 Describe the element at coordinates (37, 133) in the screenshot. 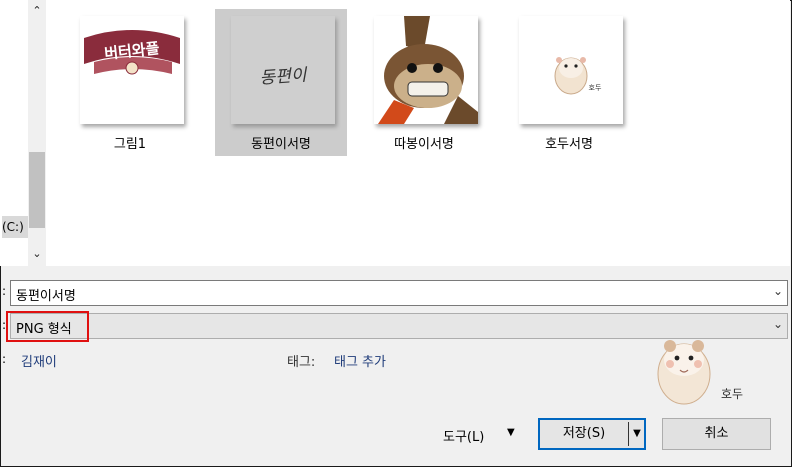

I see `vertical-scrollbar: ⌃ ⌄` at that location.